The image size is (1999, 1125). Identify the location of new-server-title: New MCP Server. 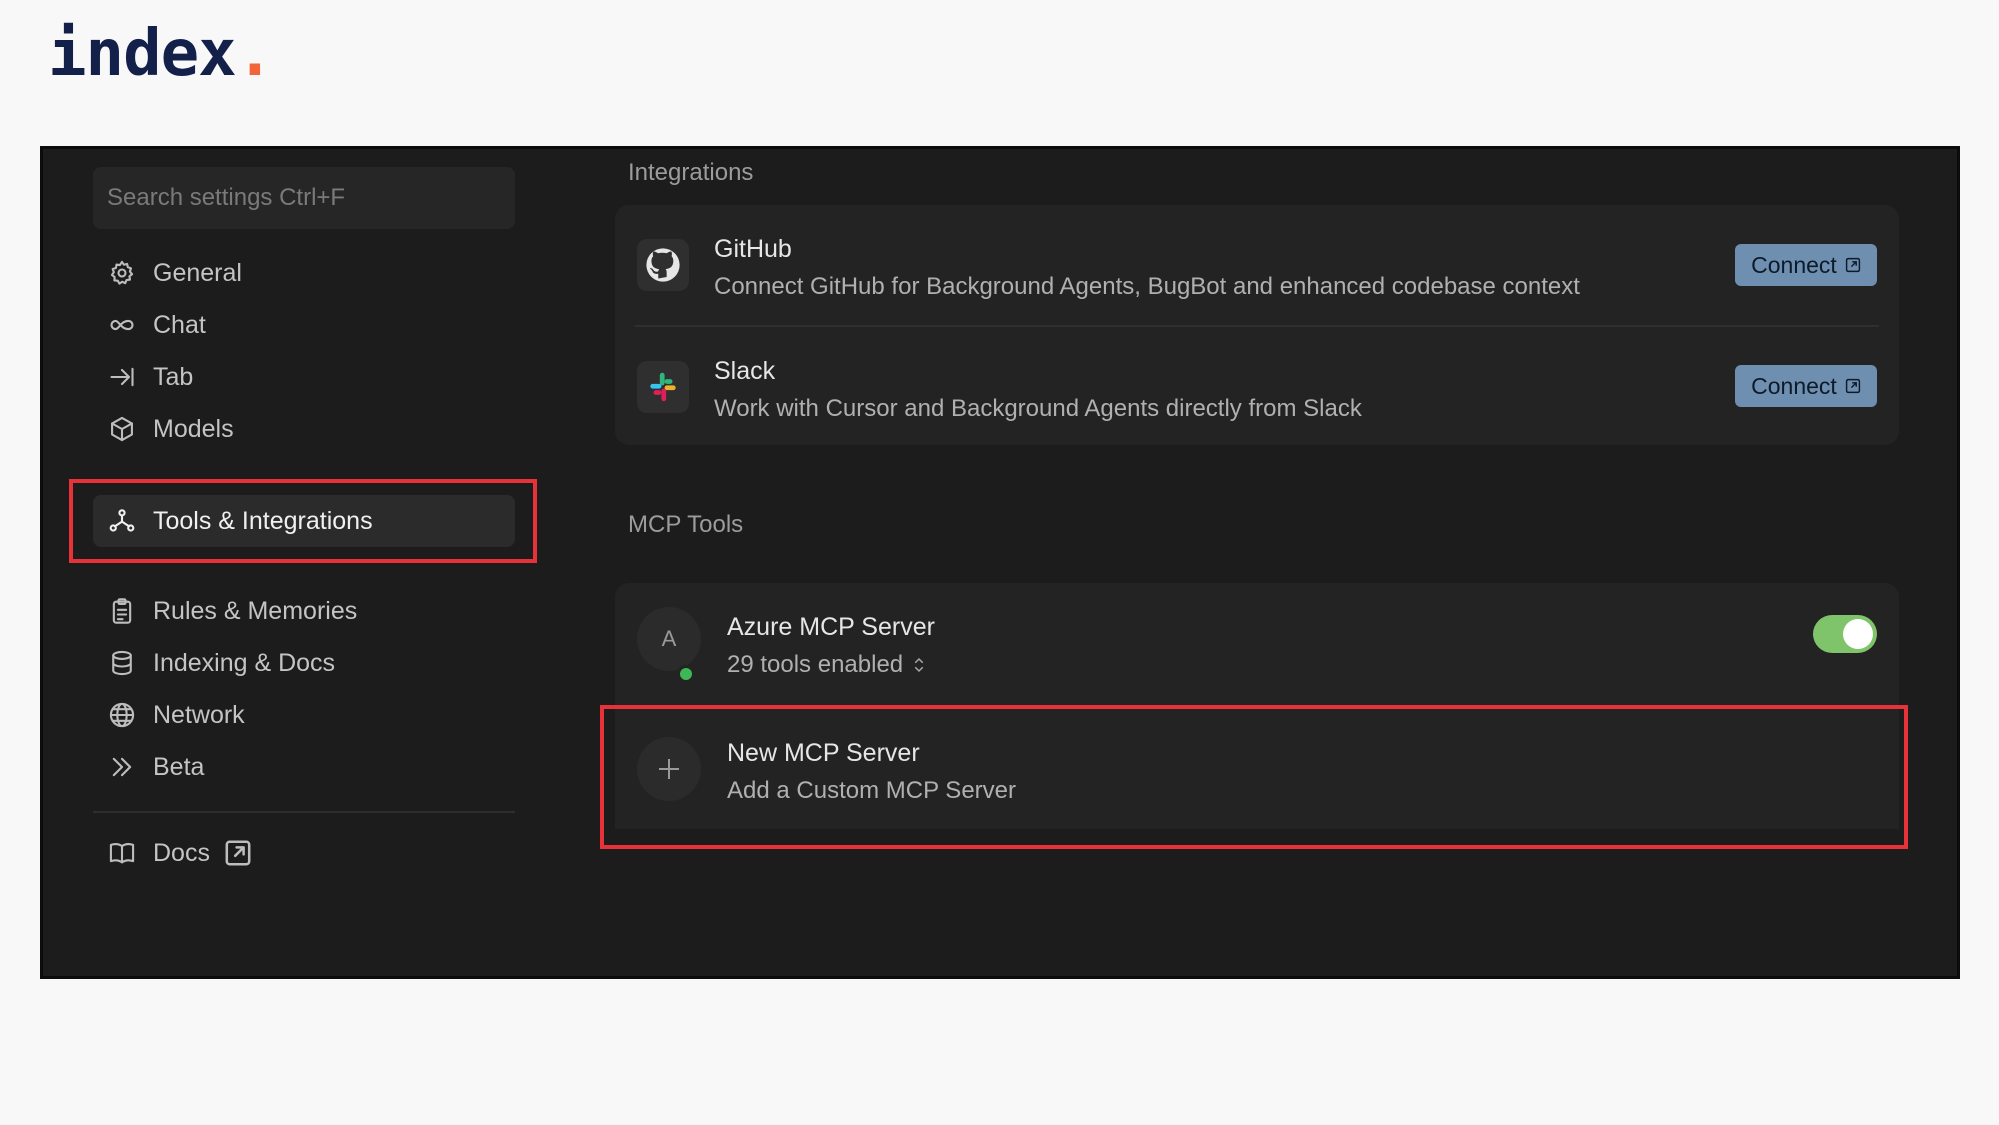
(823, 753).